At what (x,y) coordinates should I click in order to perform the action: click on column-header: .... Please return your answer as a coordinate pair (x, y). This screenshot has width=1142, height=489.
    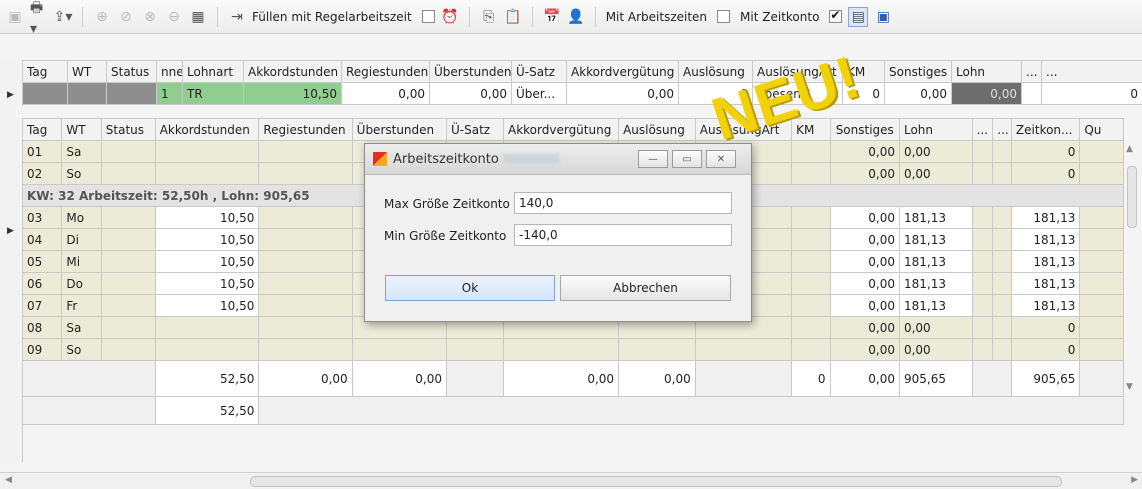
    Looking at the image, I should click on (1002, 130).